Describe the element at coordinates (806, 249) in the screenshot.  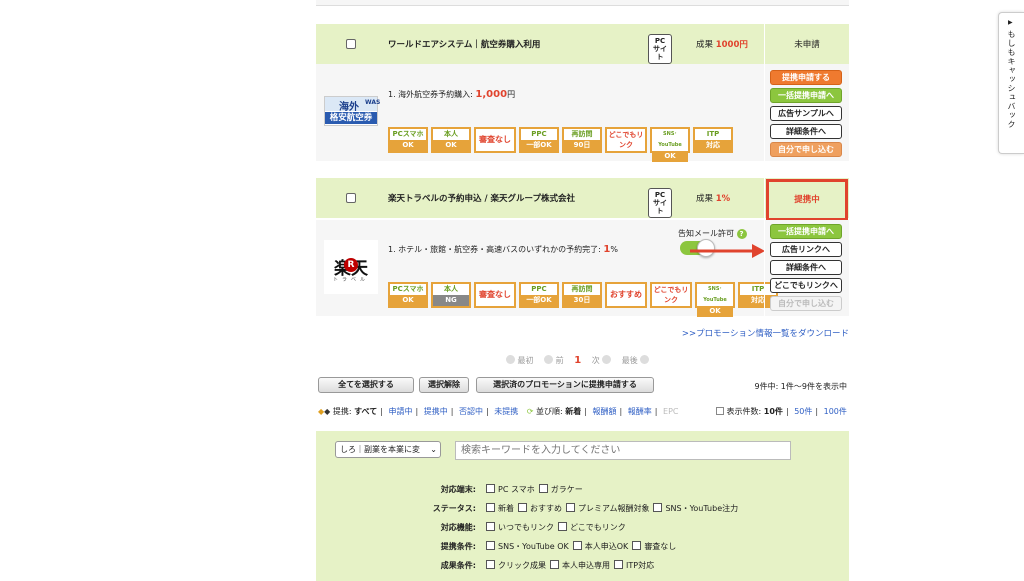
I see `ad-link-button: 広告リンクへ` at that location.